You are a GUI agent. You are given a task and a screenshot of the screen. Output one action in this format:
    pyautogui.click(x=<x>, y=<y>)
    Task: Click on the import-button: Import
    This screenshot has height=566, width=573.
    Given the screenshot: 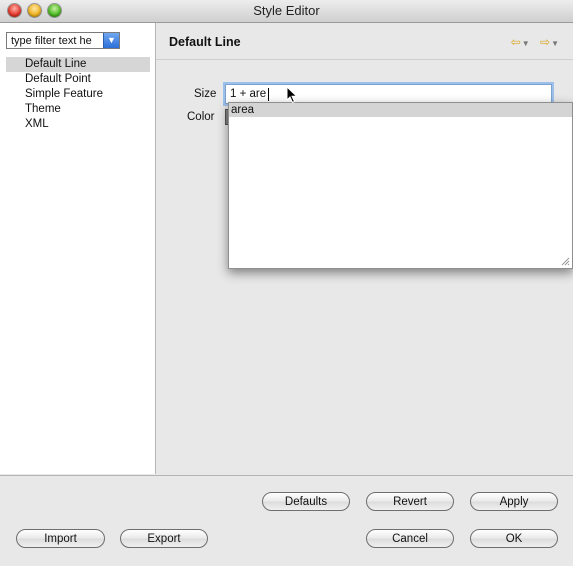 What is the action you would take?
    pyautogui.click(x=60, y=538)
    